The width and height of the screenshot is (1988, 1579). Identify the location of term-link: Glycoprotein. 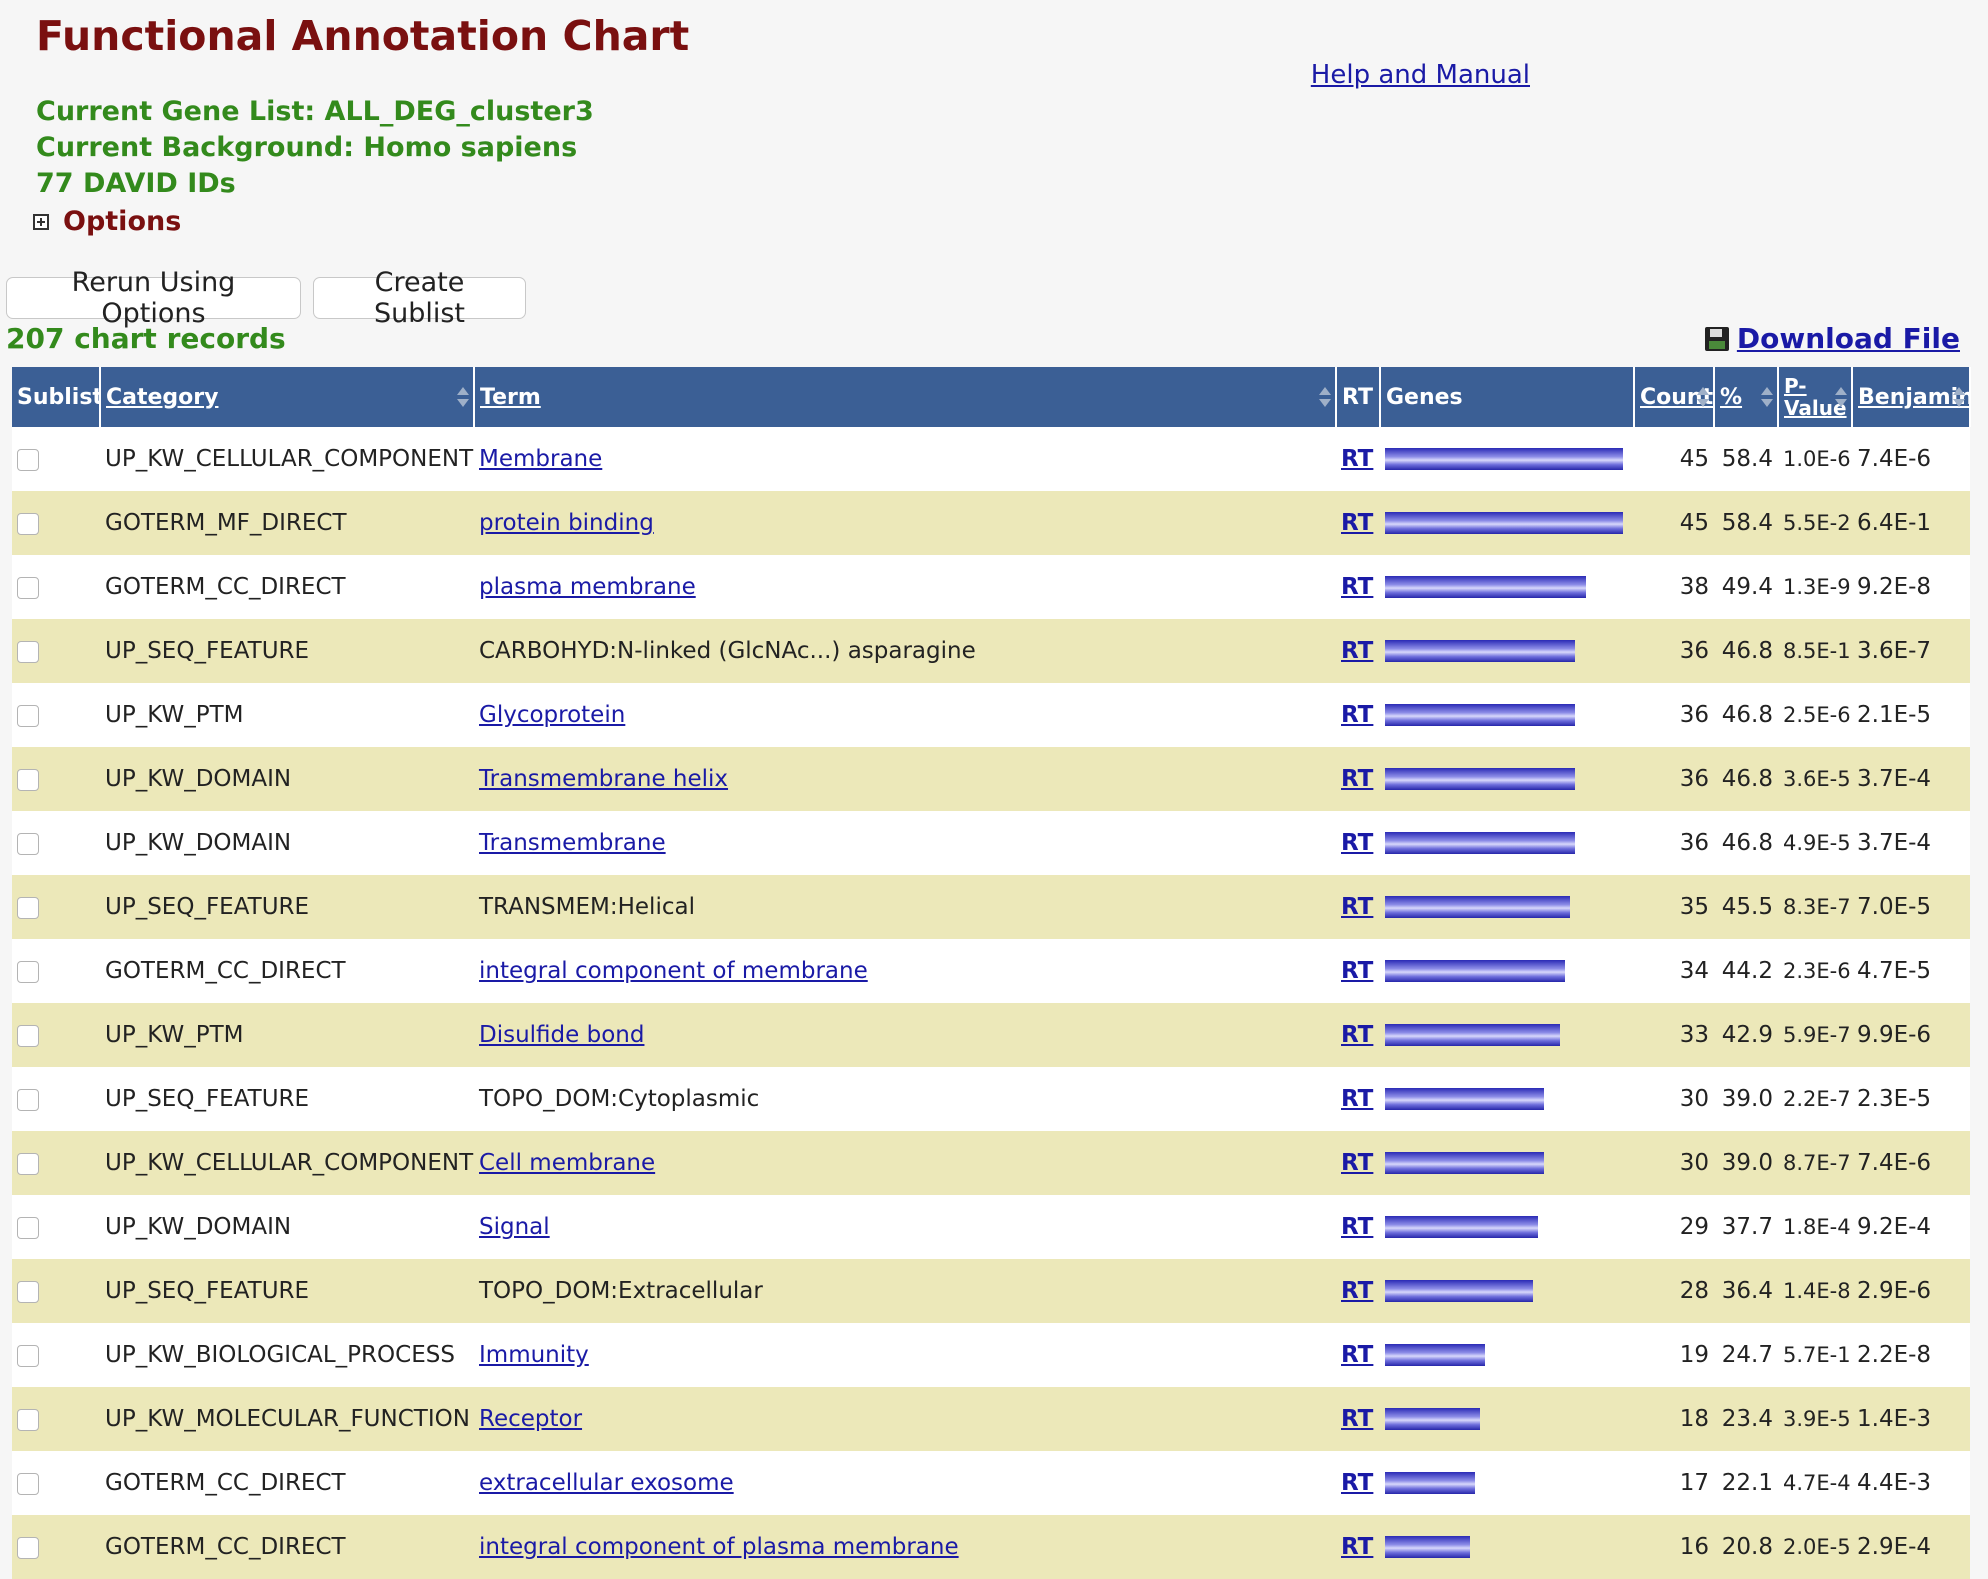
(552, 715).